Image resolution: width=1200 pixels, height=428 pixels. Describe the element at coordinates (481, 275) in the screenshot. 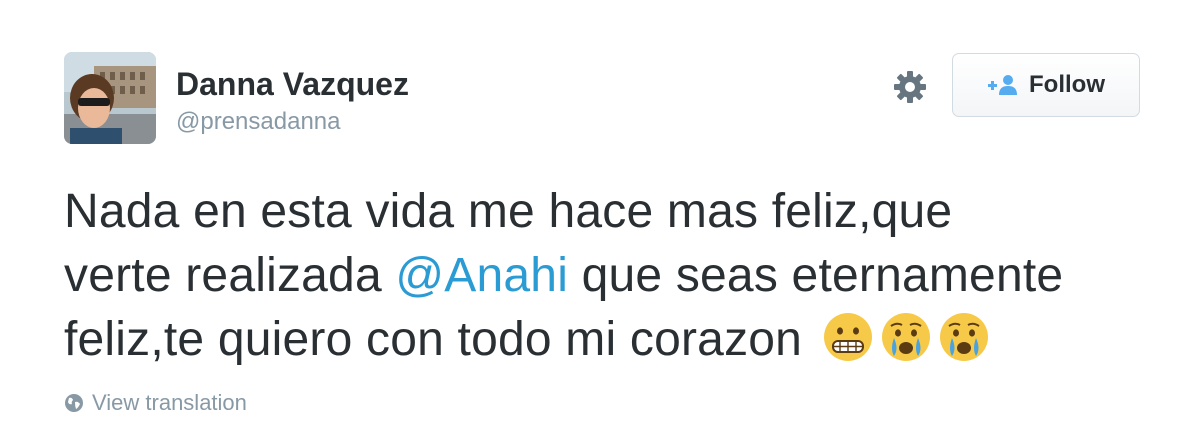

I see `mention-link: @Anahi` at that location.